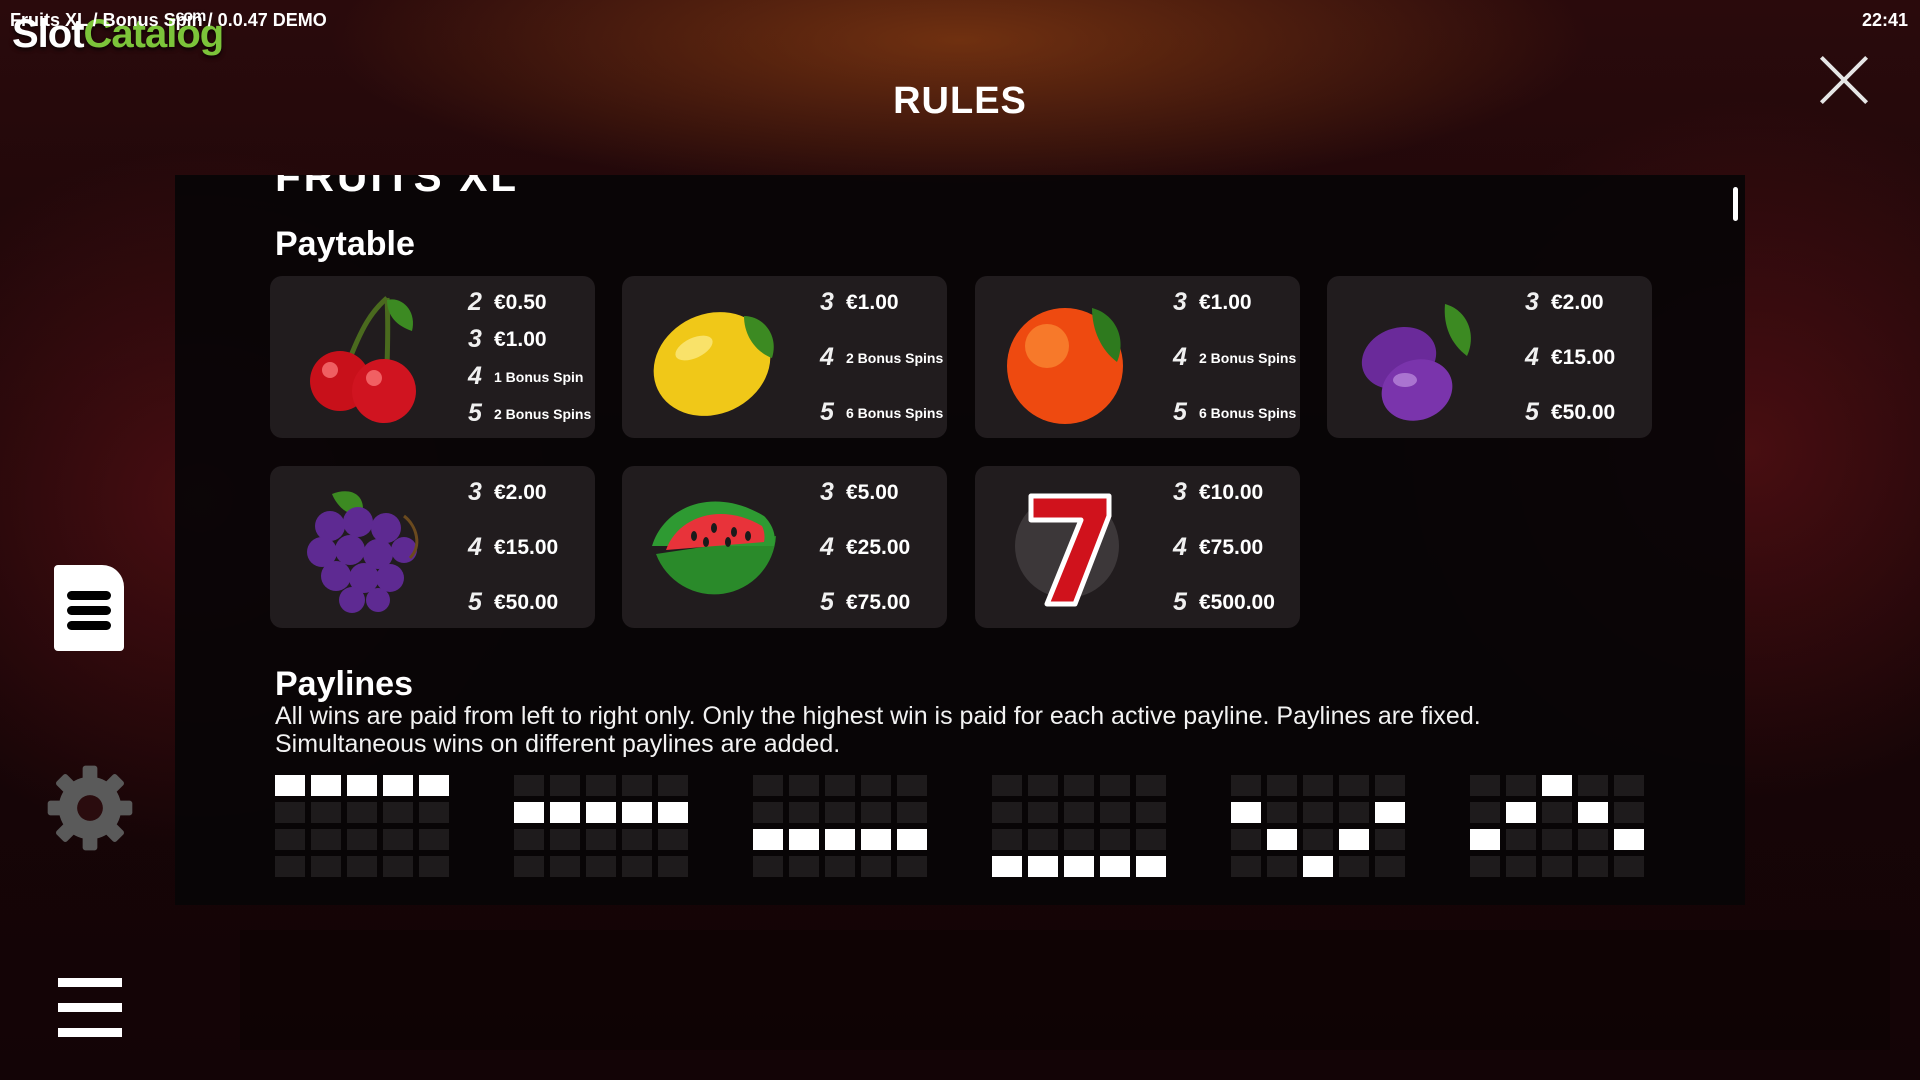 Image resolution: width=1920 pixels, height=1080 pixels. Describe the element at coordinates (784, 357) in the screenshot. I see `paytable-card-lemon: 3 €1.00 42 Bonus Spins 56 Bonus Spins` at that location.